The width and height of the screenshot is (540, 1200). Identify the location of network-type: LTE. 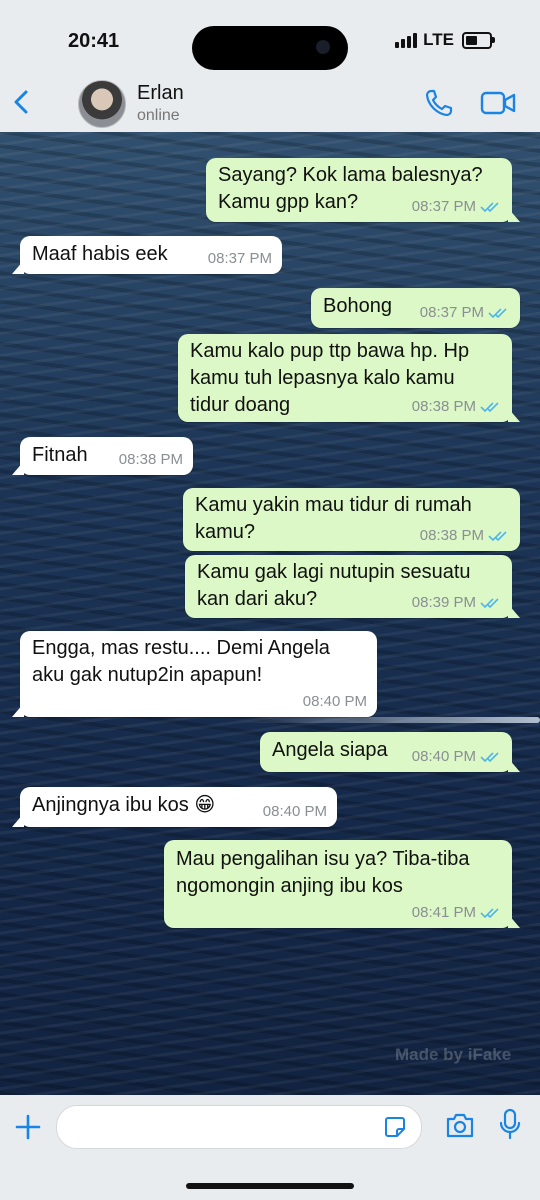
(438, 39).